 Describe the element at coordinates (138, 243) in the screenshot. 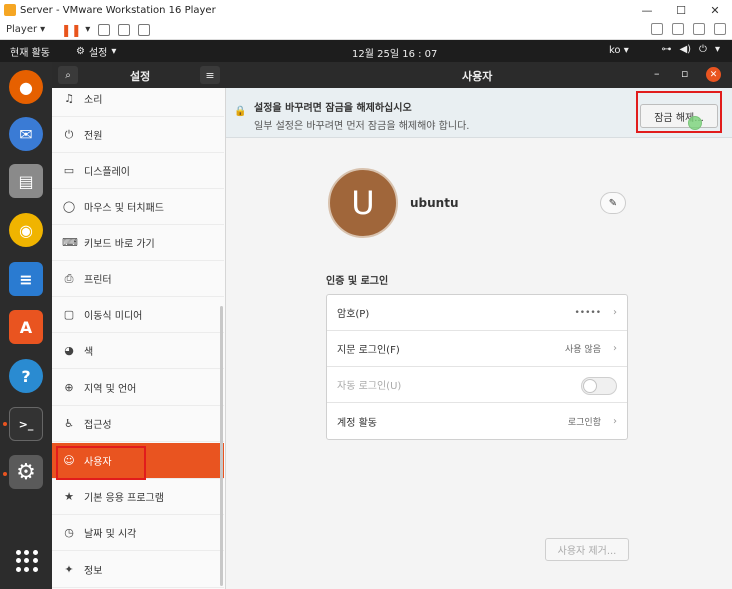

I see `sidebar-item-keyboard: ⌨ 키보드 바로 가기` at that location.